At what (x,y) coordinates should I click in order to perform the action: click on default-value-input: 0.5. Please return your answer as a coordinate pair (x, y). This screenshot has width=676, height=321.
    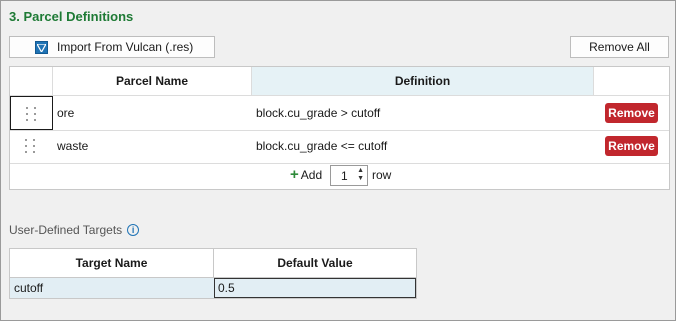
    Looking at the image, I should click on (315, 288).